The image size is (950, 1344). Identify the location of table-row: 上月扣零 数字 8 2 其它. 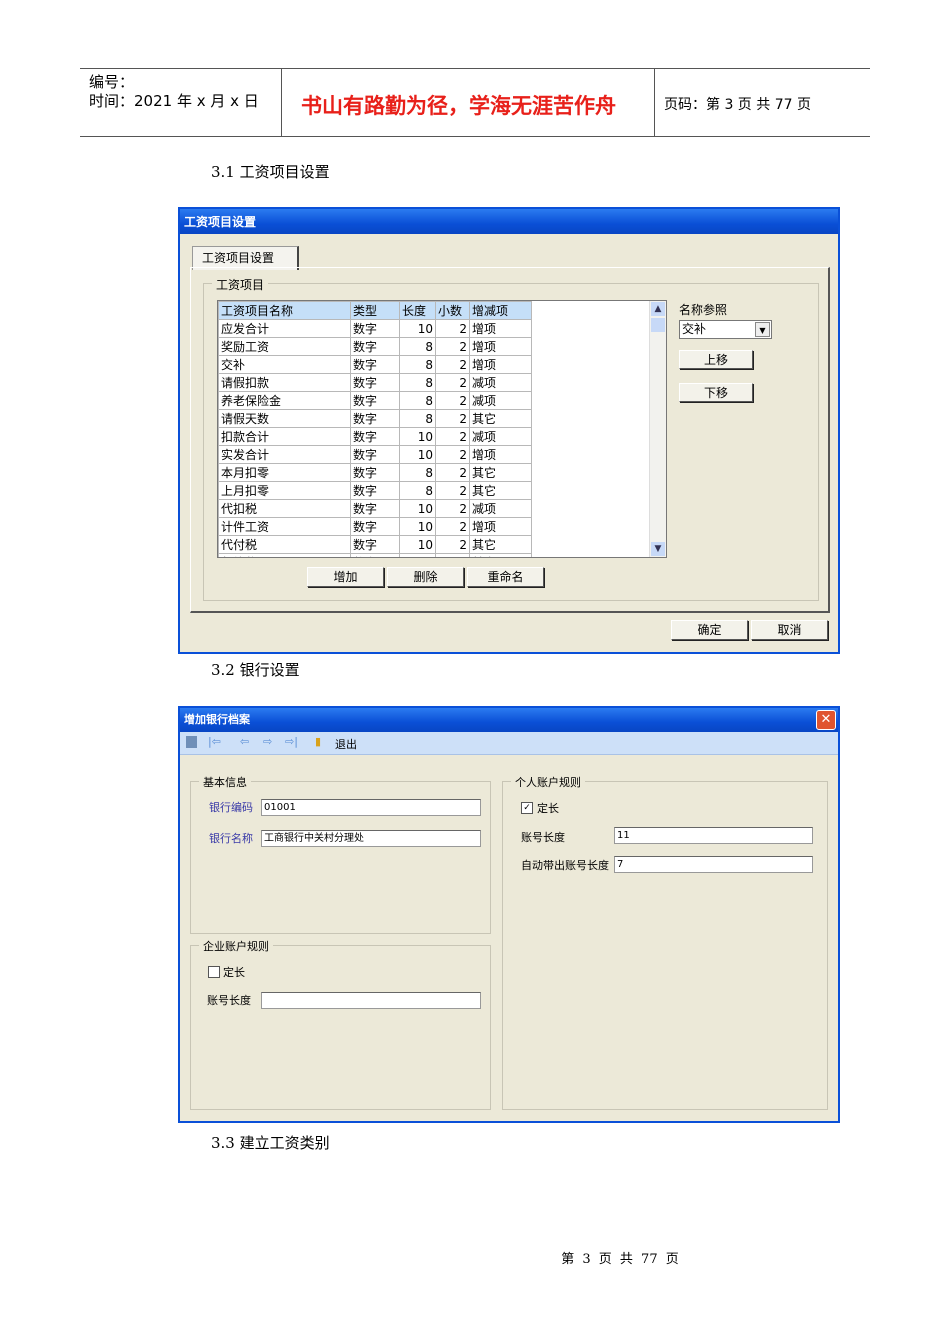
(375, 490).